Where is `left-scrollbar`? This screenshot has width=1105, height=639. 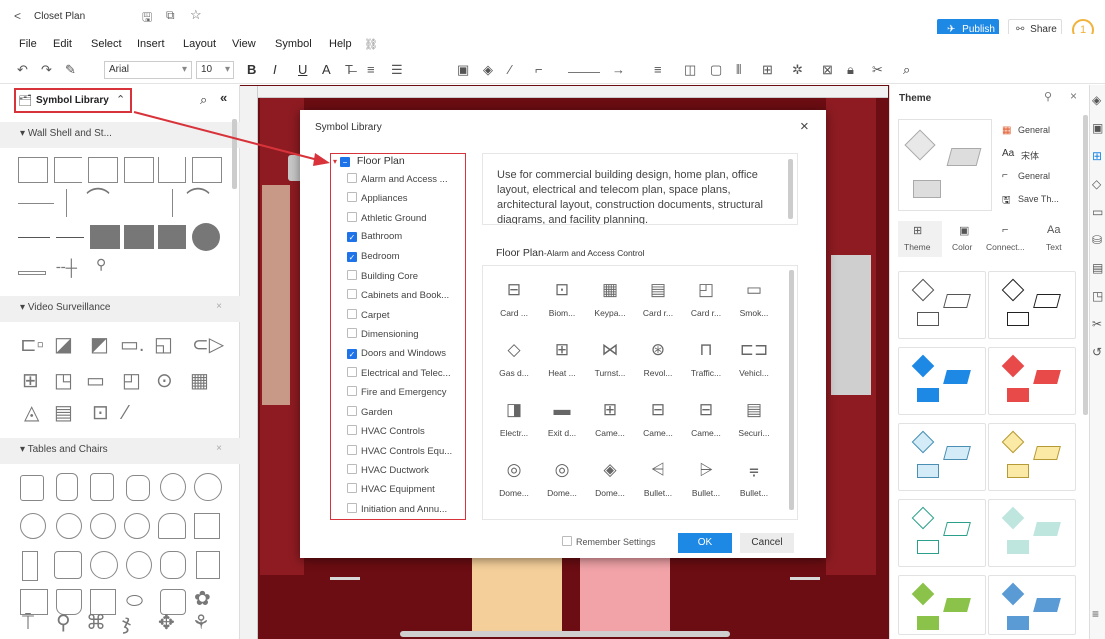
left-scrollbar is located at coordinates (234, 154).